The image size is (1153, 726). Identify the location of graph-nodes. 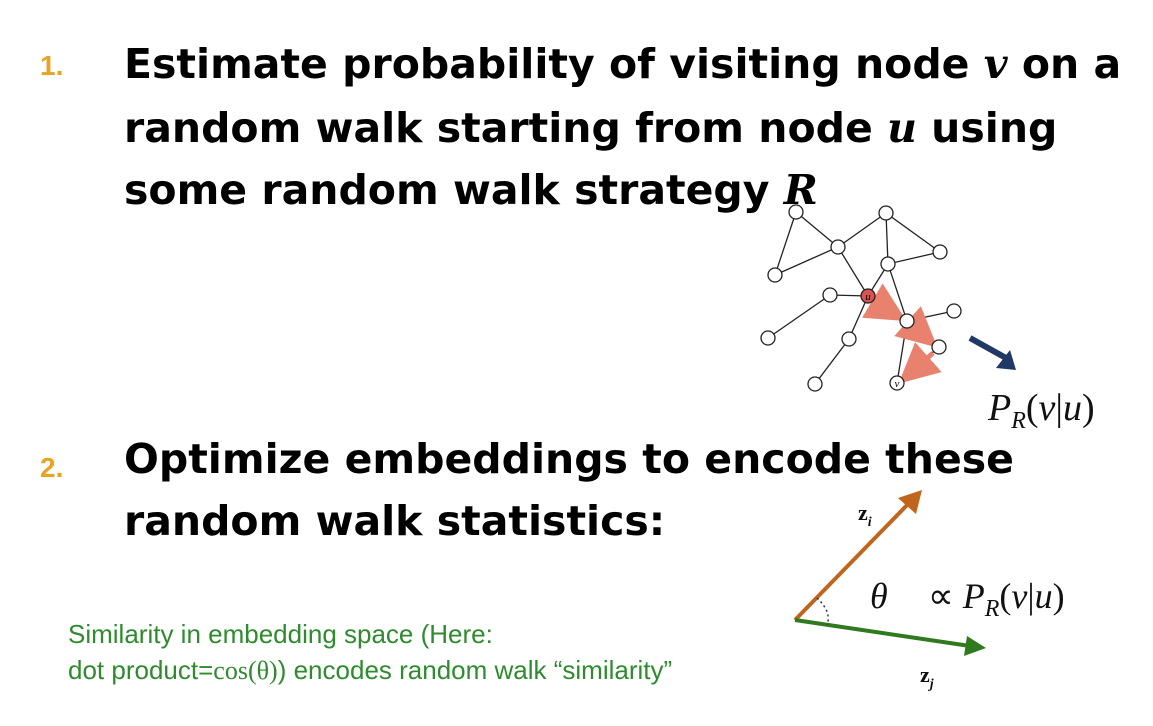
(861, 298).